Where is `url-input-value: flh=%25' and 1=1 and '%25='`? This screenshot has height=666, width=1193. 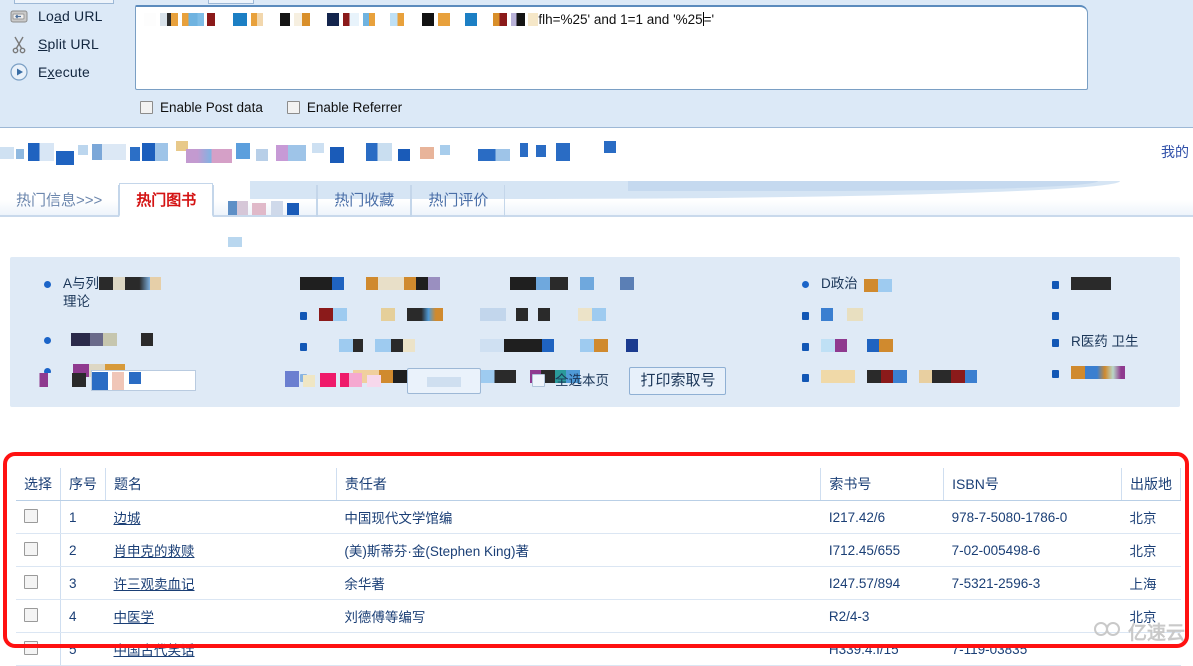
url-input-value: flh=%25' and 1=1 and '%25=' is located at coordinates (429, 19).